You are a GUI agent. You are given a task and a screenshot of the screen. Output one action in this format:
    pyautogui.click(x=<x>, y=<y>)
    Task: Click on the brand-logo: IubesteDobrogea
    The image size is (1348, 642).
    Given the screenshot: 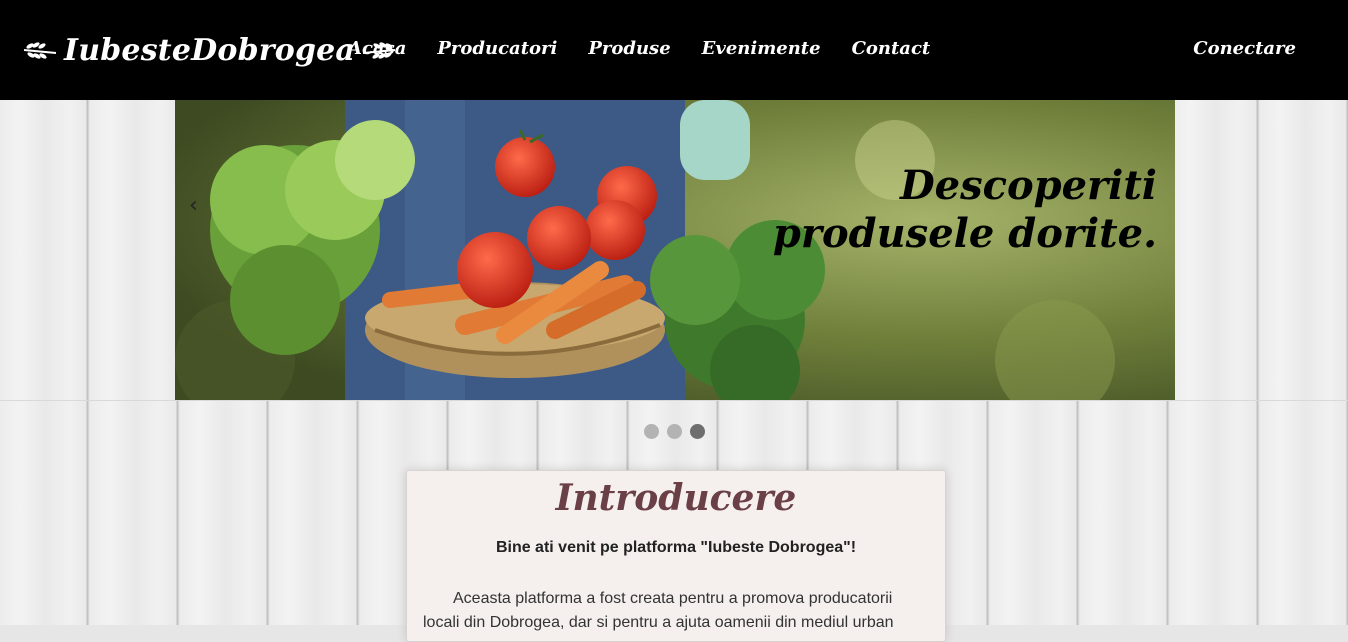 What is the action you would take?
    pyautogui.click(x=209, y=50)
    